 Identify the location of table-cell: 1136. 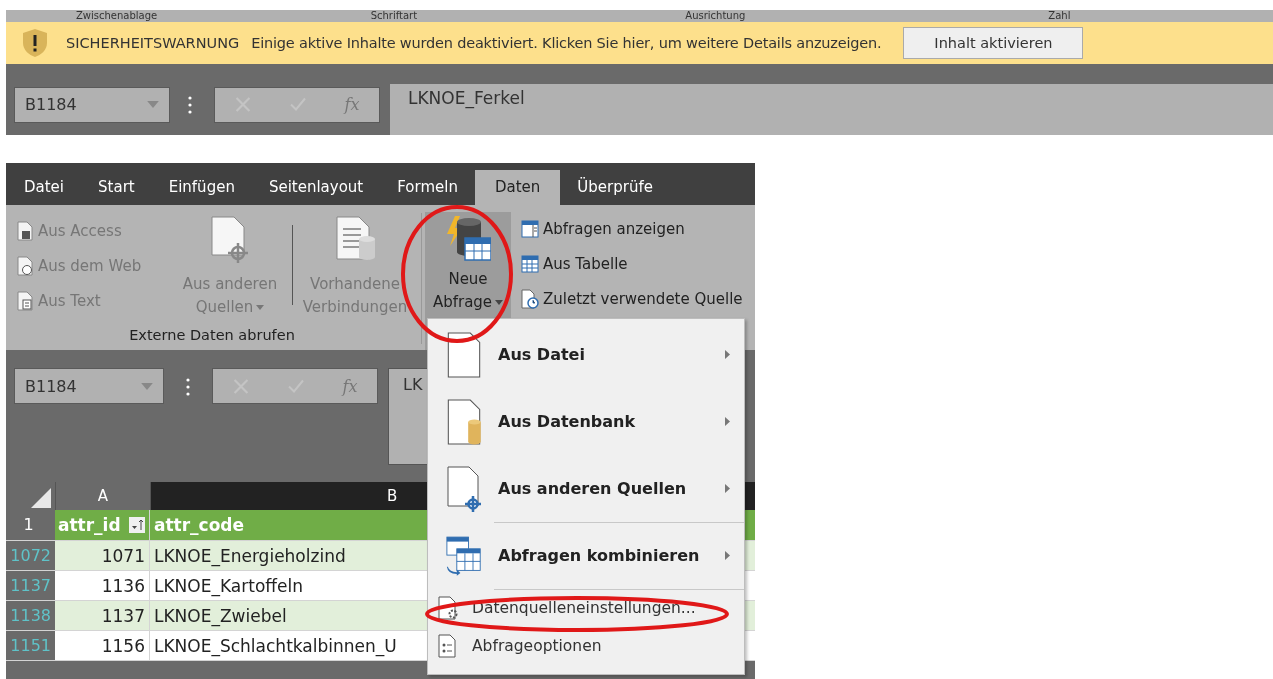
(102, 585).